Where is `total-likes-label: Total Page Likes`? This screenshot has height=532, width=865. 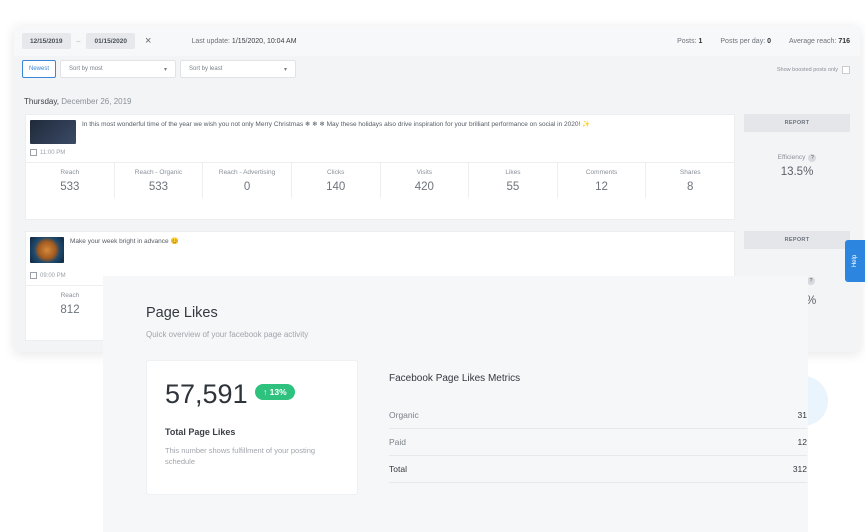 total-likes-label: Total Page Likes is located at coordinates (200, 432).